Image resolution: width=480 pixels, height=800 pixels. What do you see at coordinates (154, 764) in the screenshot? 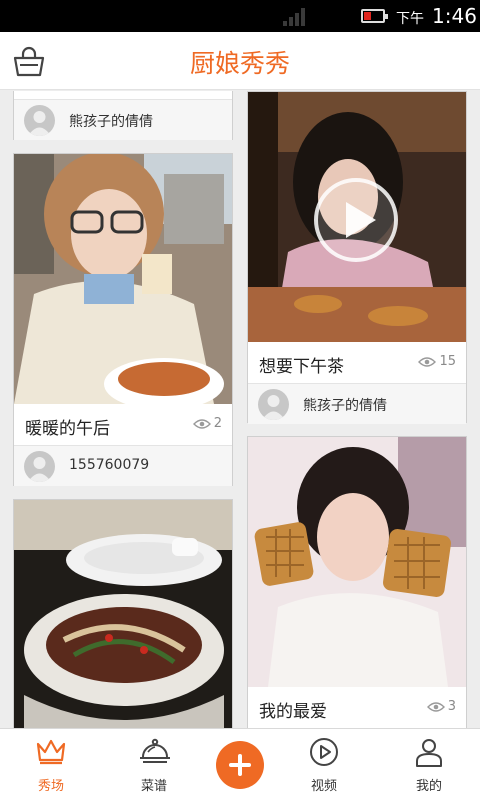
I see `nav-recipes: 菜谱` at bounding box center [154, 764].